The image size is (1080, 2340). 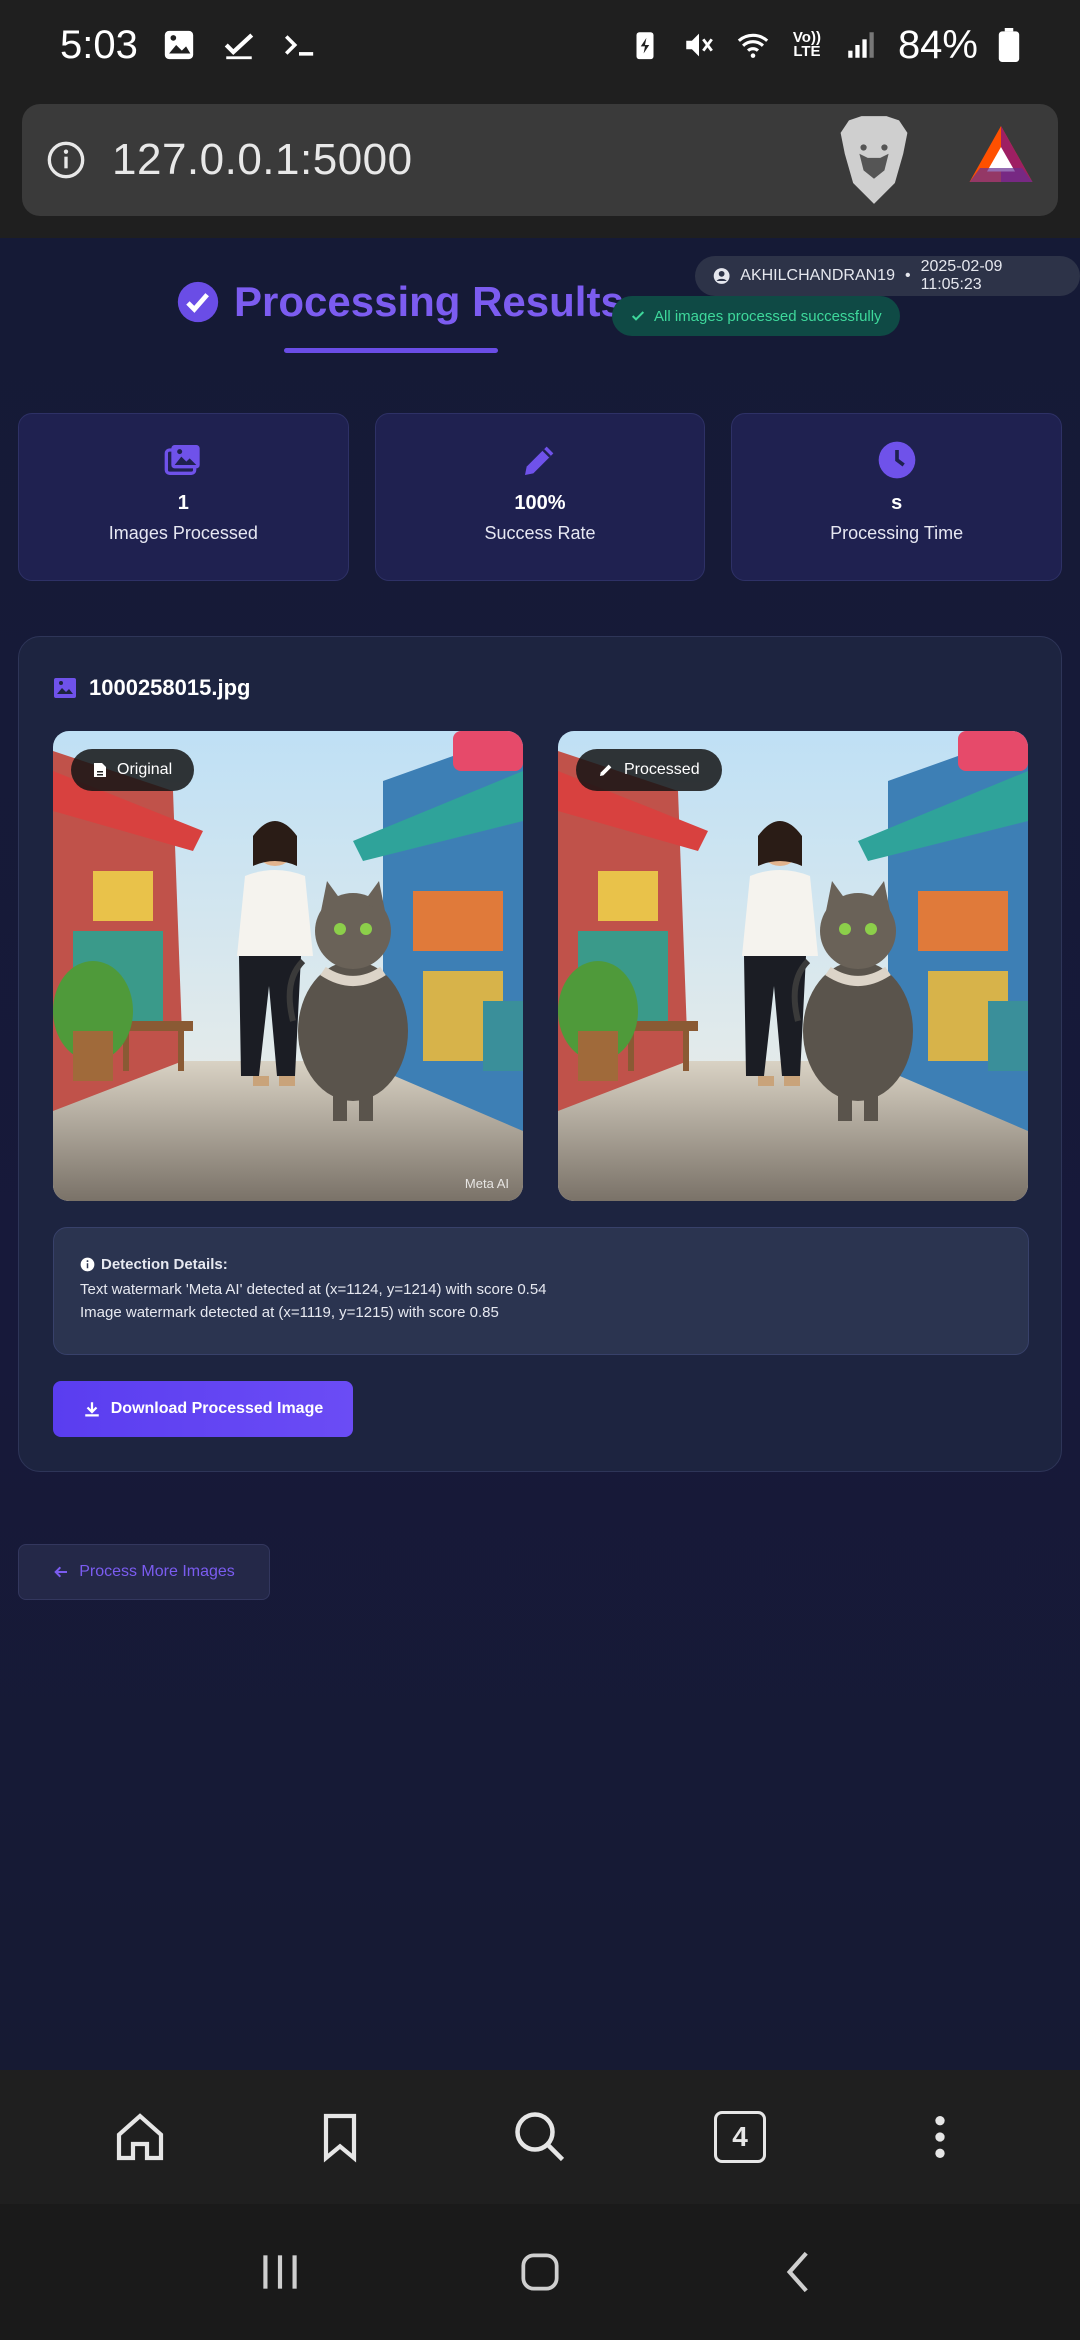 What do you see at coordinates (391, 350) in the screenshot?
I see `title-underline` at bounding box center [391, 350].